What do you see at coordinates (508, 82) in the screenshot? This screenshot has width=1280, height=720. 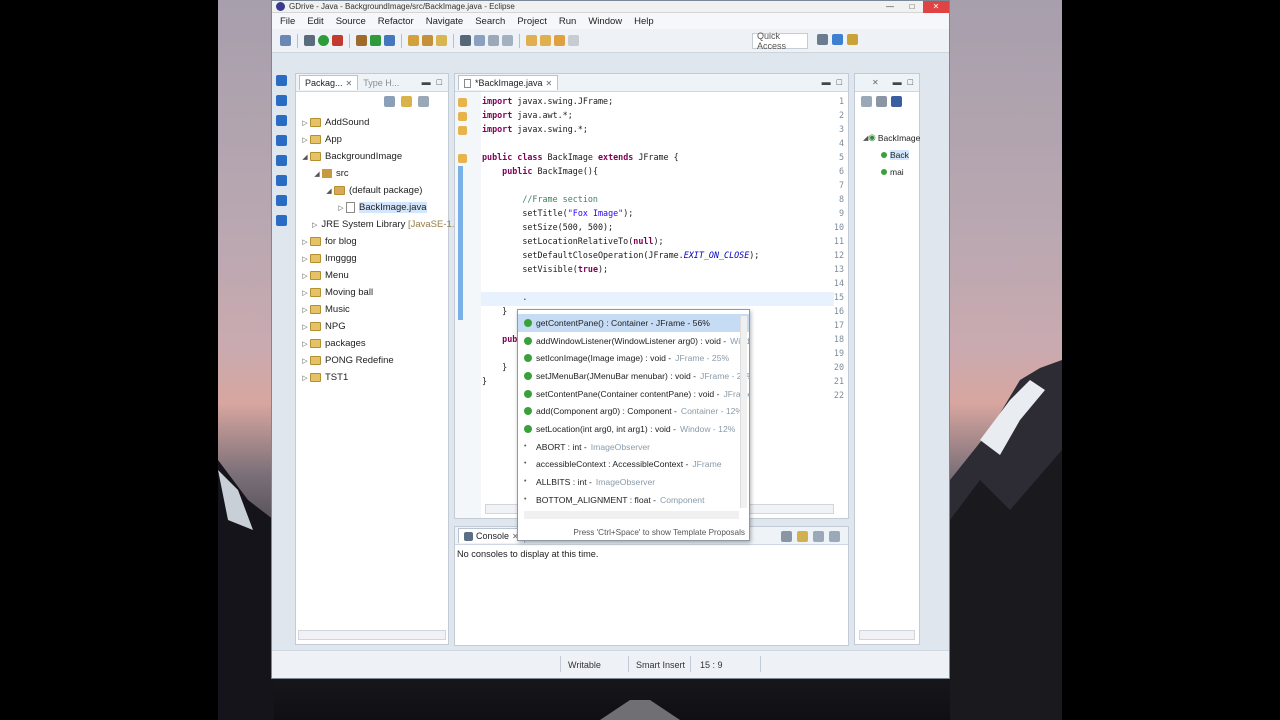 I see `tab-backimage-java: *BackImage.java ✕` at bounding box center [508, 82].